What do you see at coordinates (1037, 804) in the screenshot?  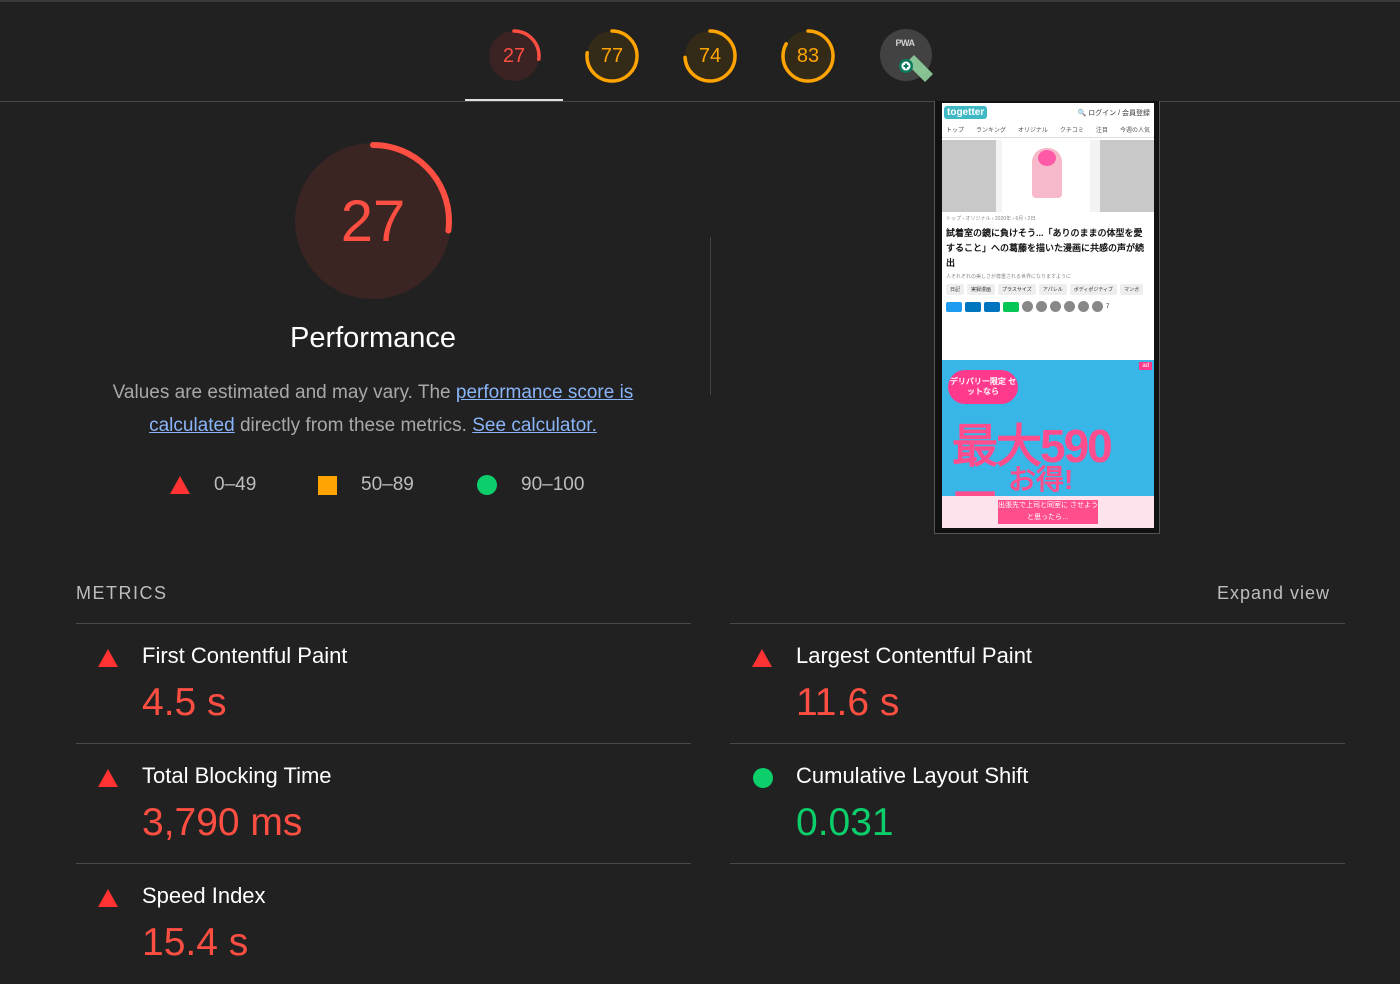 I see `metric-cumulative-layout-shift: Cumulative Layout Shift 0.031` at bounding box center [1037, 804].